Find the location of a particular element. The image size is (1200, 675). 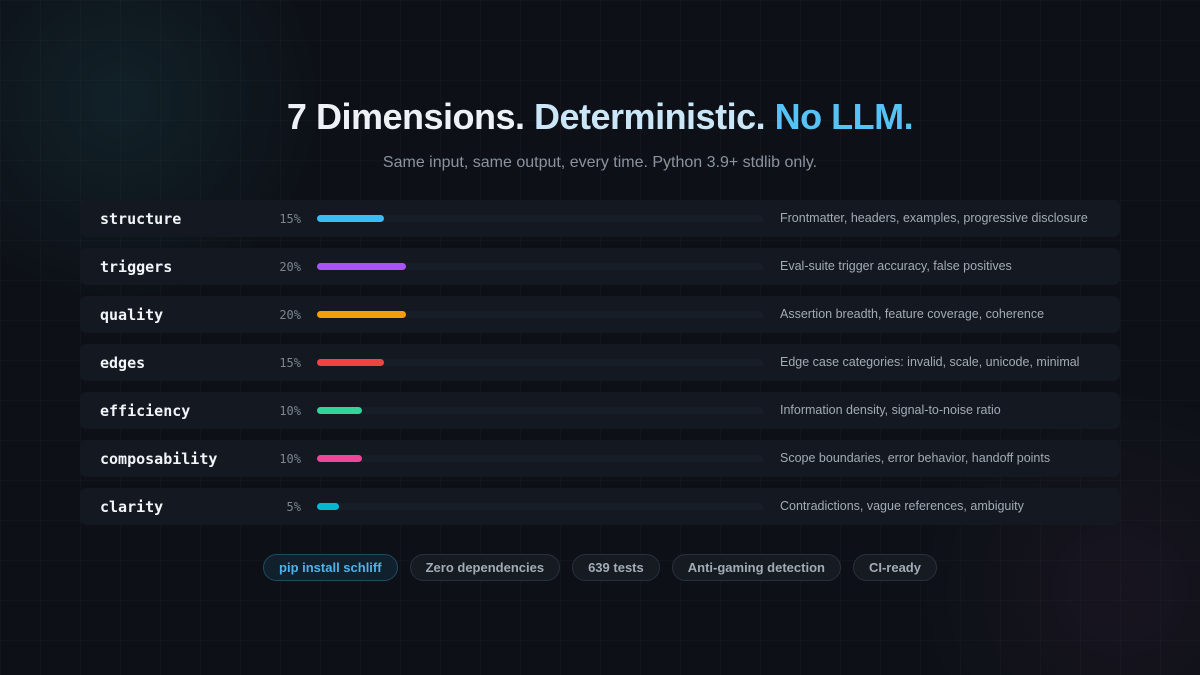

page-title: 7 Dimensions. Deterministic. No LLM. is located at coordinates (600, 117).